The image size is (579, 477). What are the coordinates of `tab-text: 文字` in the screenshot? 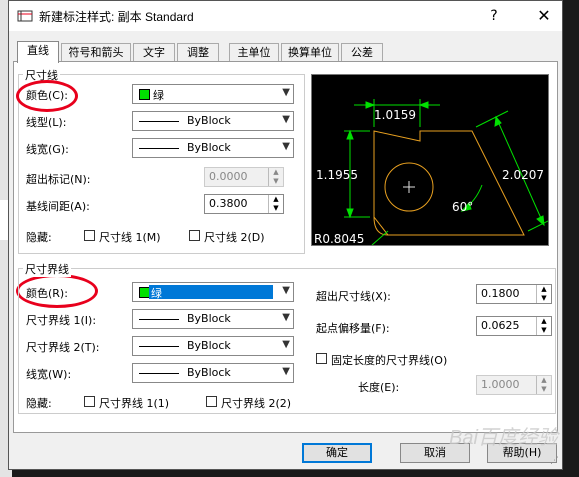 It's located at (154, 52).